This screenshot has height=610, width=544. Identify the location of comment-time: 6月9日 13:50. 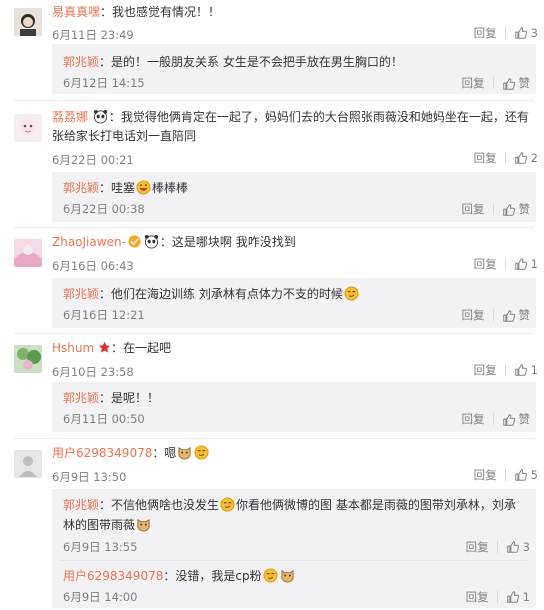
(89, 477).